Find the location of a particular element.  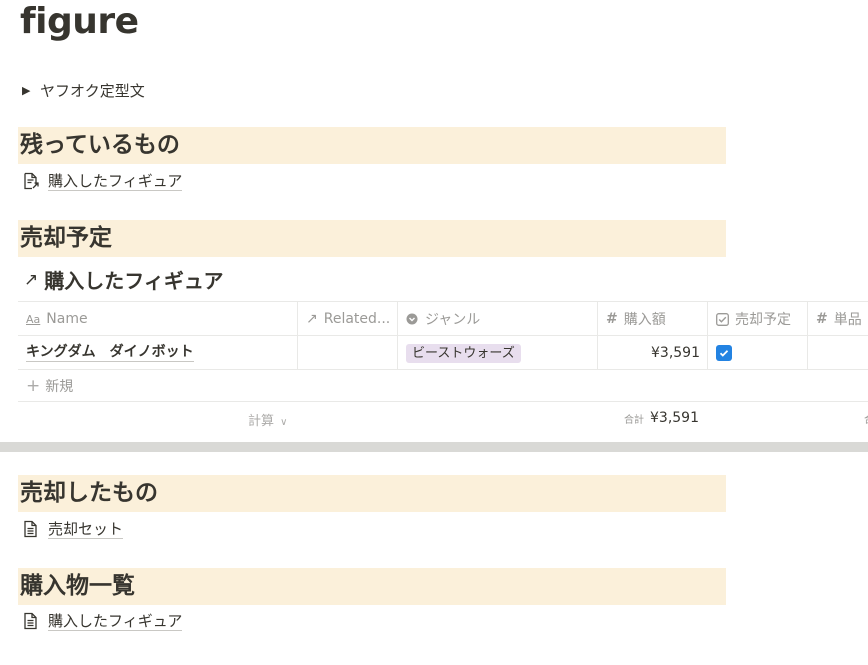

row-name-text: キングダム ダイノボット is located at coordinates (110, 353).